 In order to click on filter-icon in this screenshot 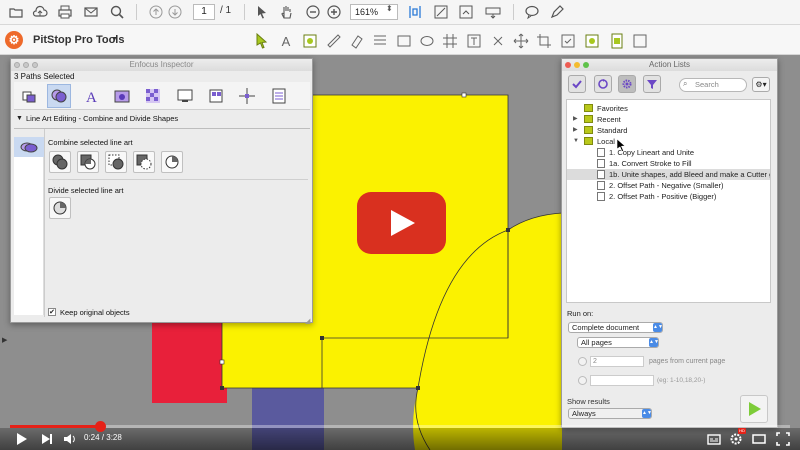, I will do `click(652, 84)`.